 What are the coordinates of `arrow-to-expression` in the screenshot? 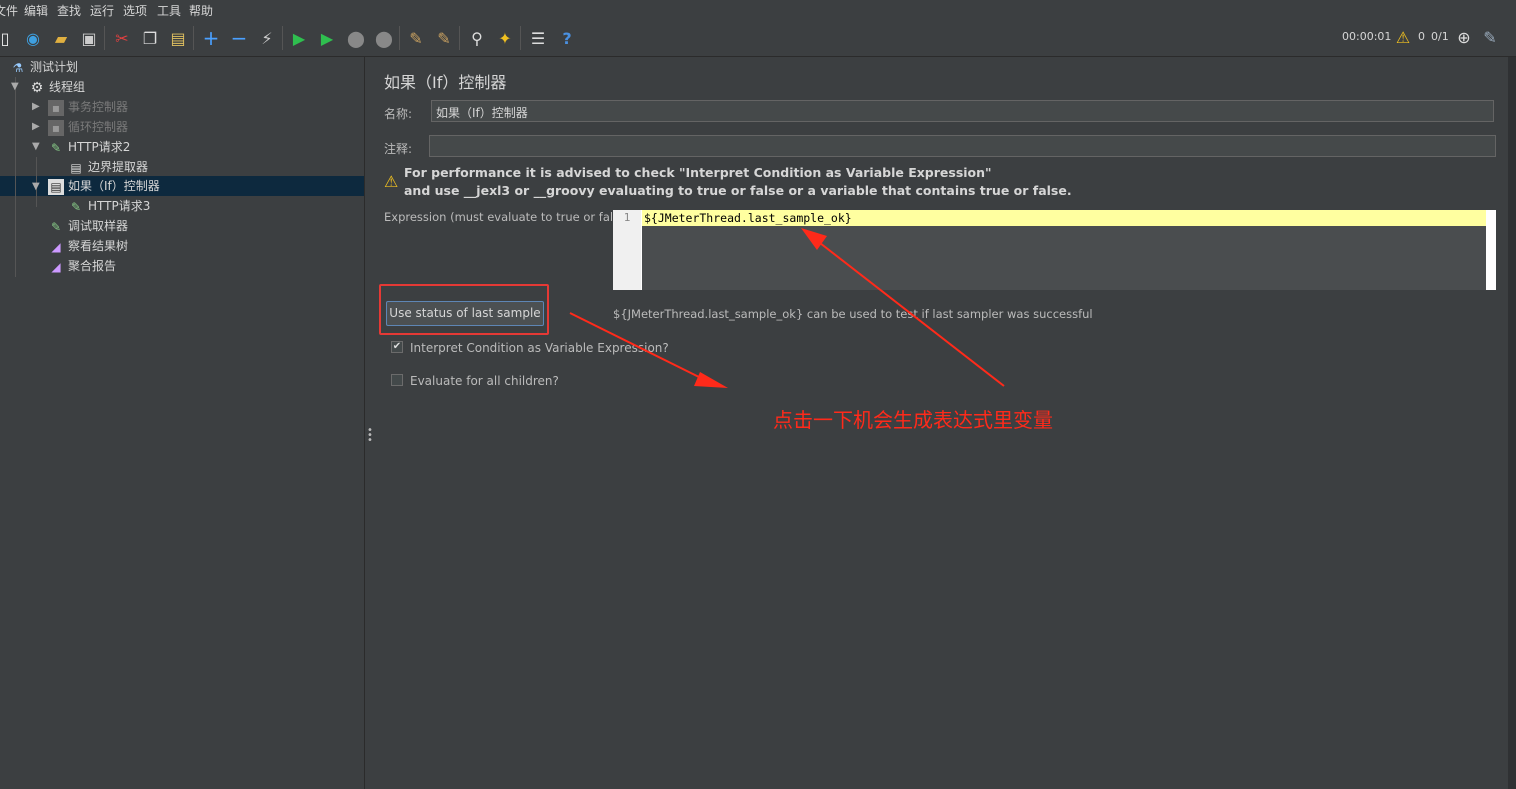 It's located at (912, 314).